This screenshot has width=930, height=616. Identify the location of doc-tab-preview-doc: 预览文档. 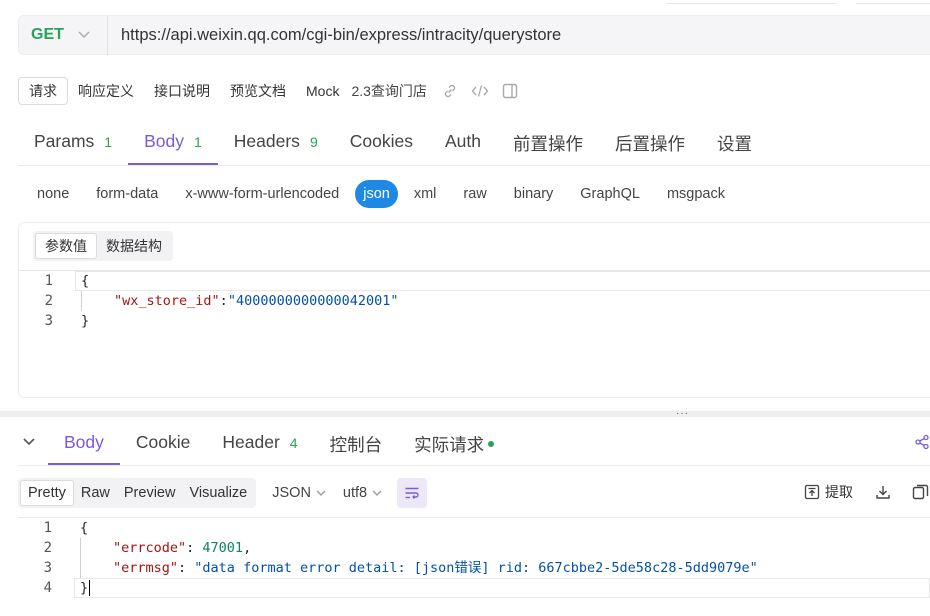
(258, 91).